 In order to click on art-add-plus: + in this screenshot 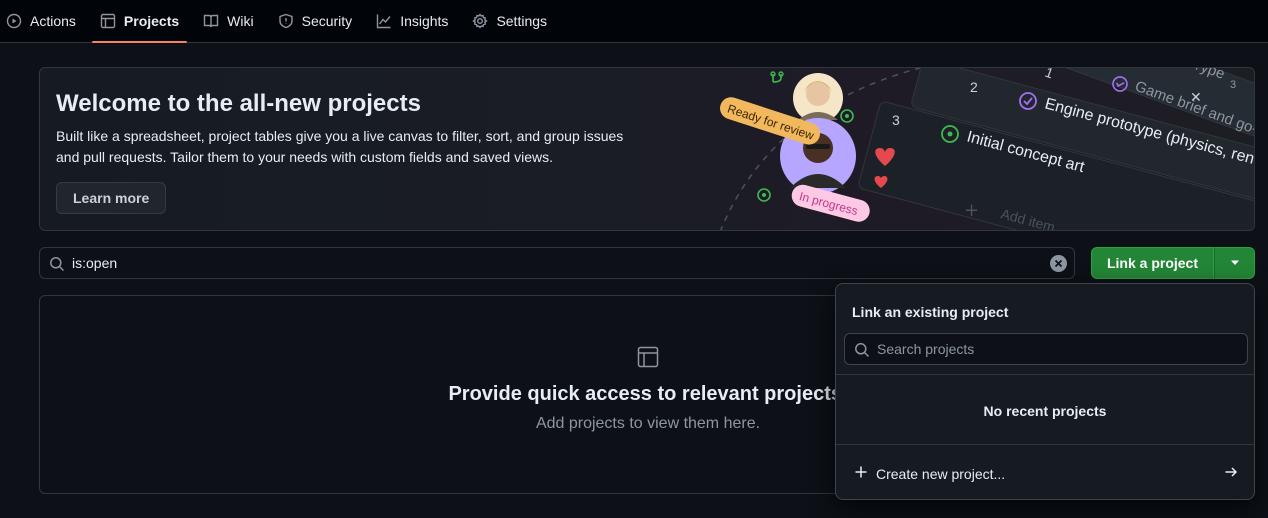, I will do `click(971, 210)`.